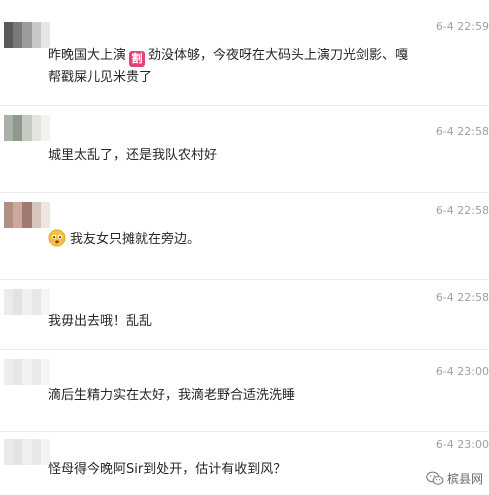  What do you see at coordinates (57, 238) in the screenshot?
I see `worried-face-icon` at bounding box center [57, 238].